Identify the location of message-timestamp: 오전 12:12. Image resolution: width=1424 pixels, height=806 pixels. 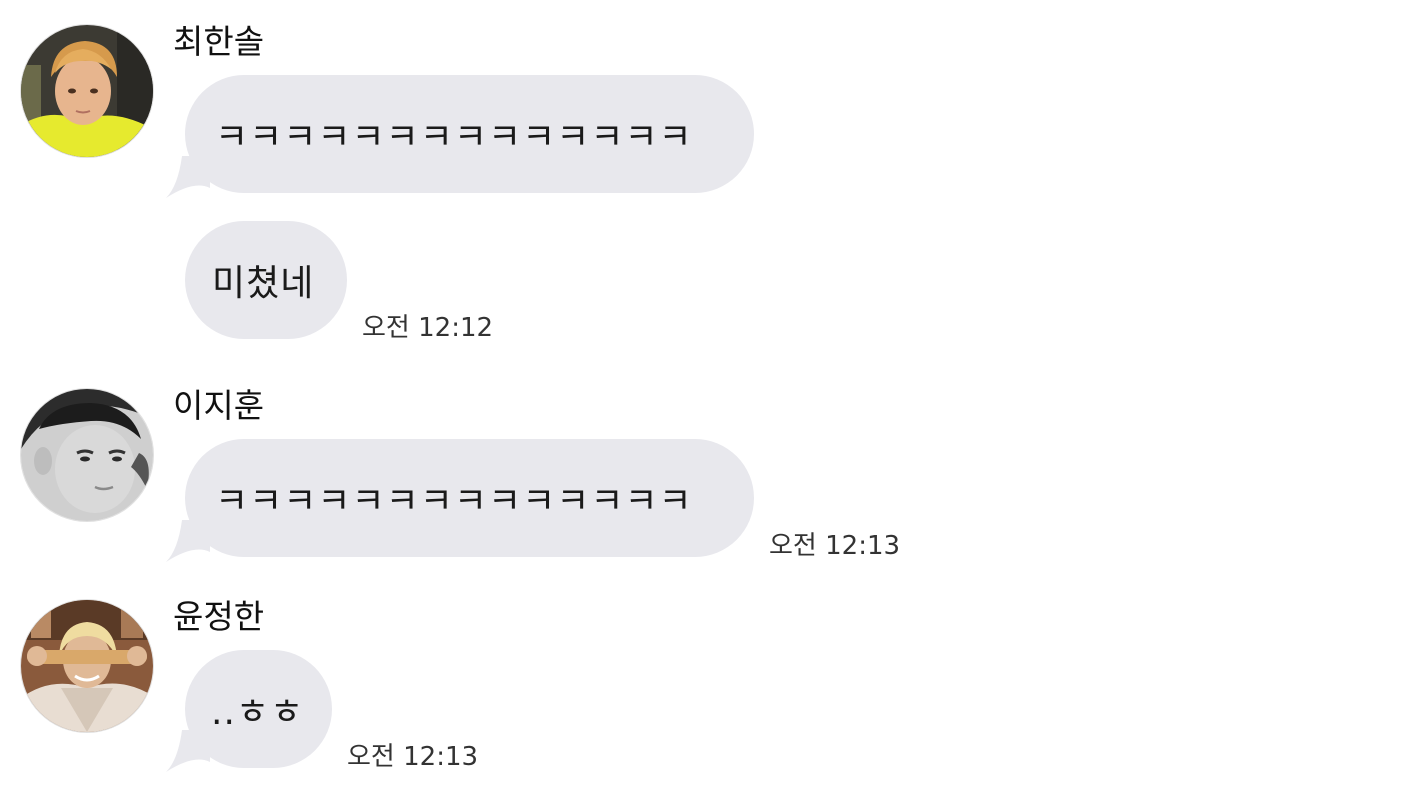
(428, 328).